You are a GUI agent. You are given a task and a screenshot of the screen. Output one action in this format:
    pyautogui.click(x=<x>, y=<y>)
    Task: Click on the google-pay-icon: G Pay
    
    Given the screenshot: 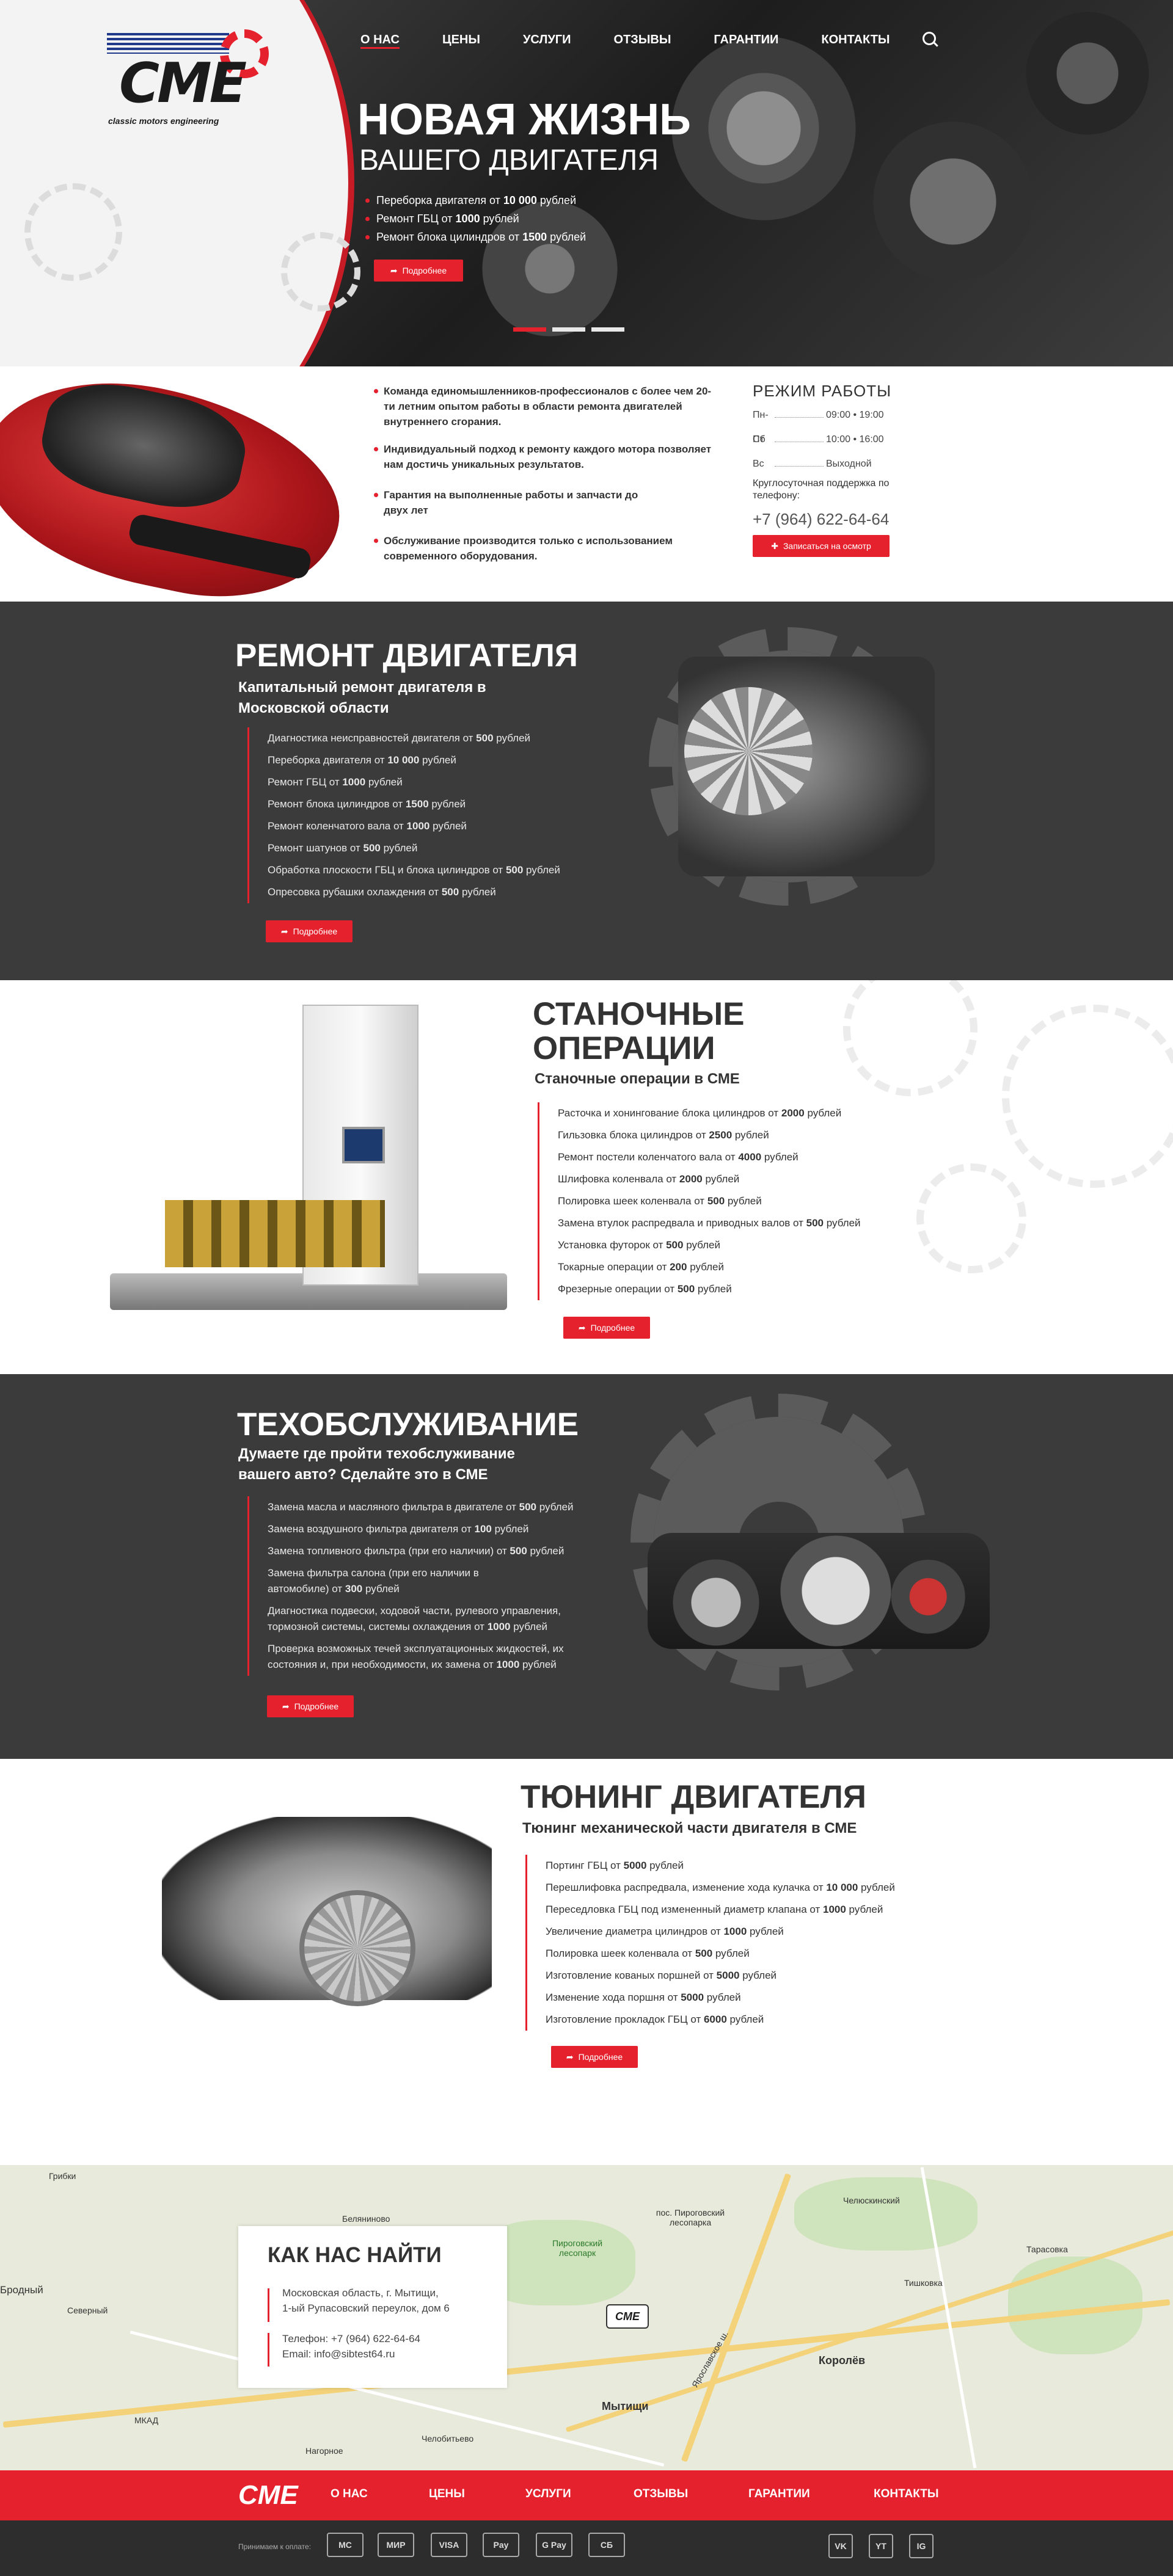 What is the action you would take?
    pyautogui.click(x=554, y=2545)
    